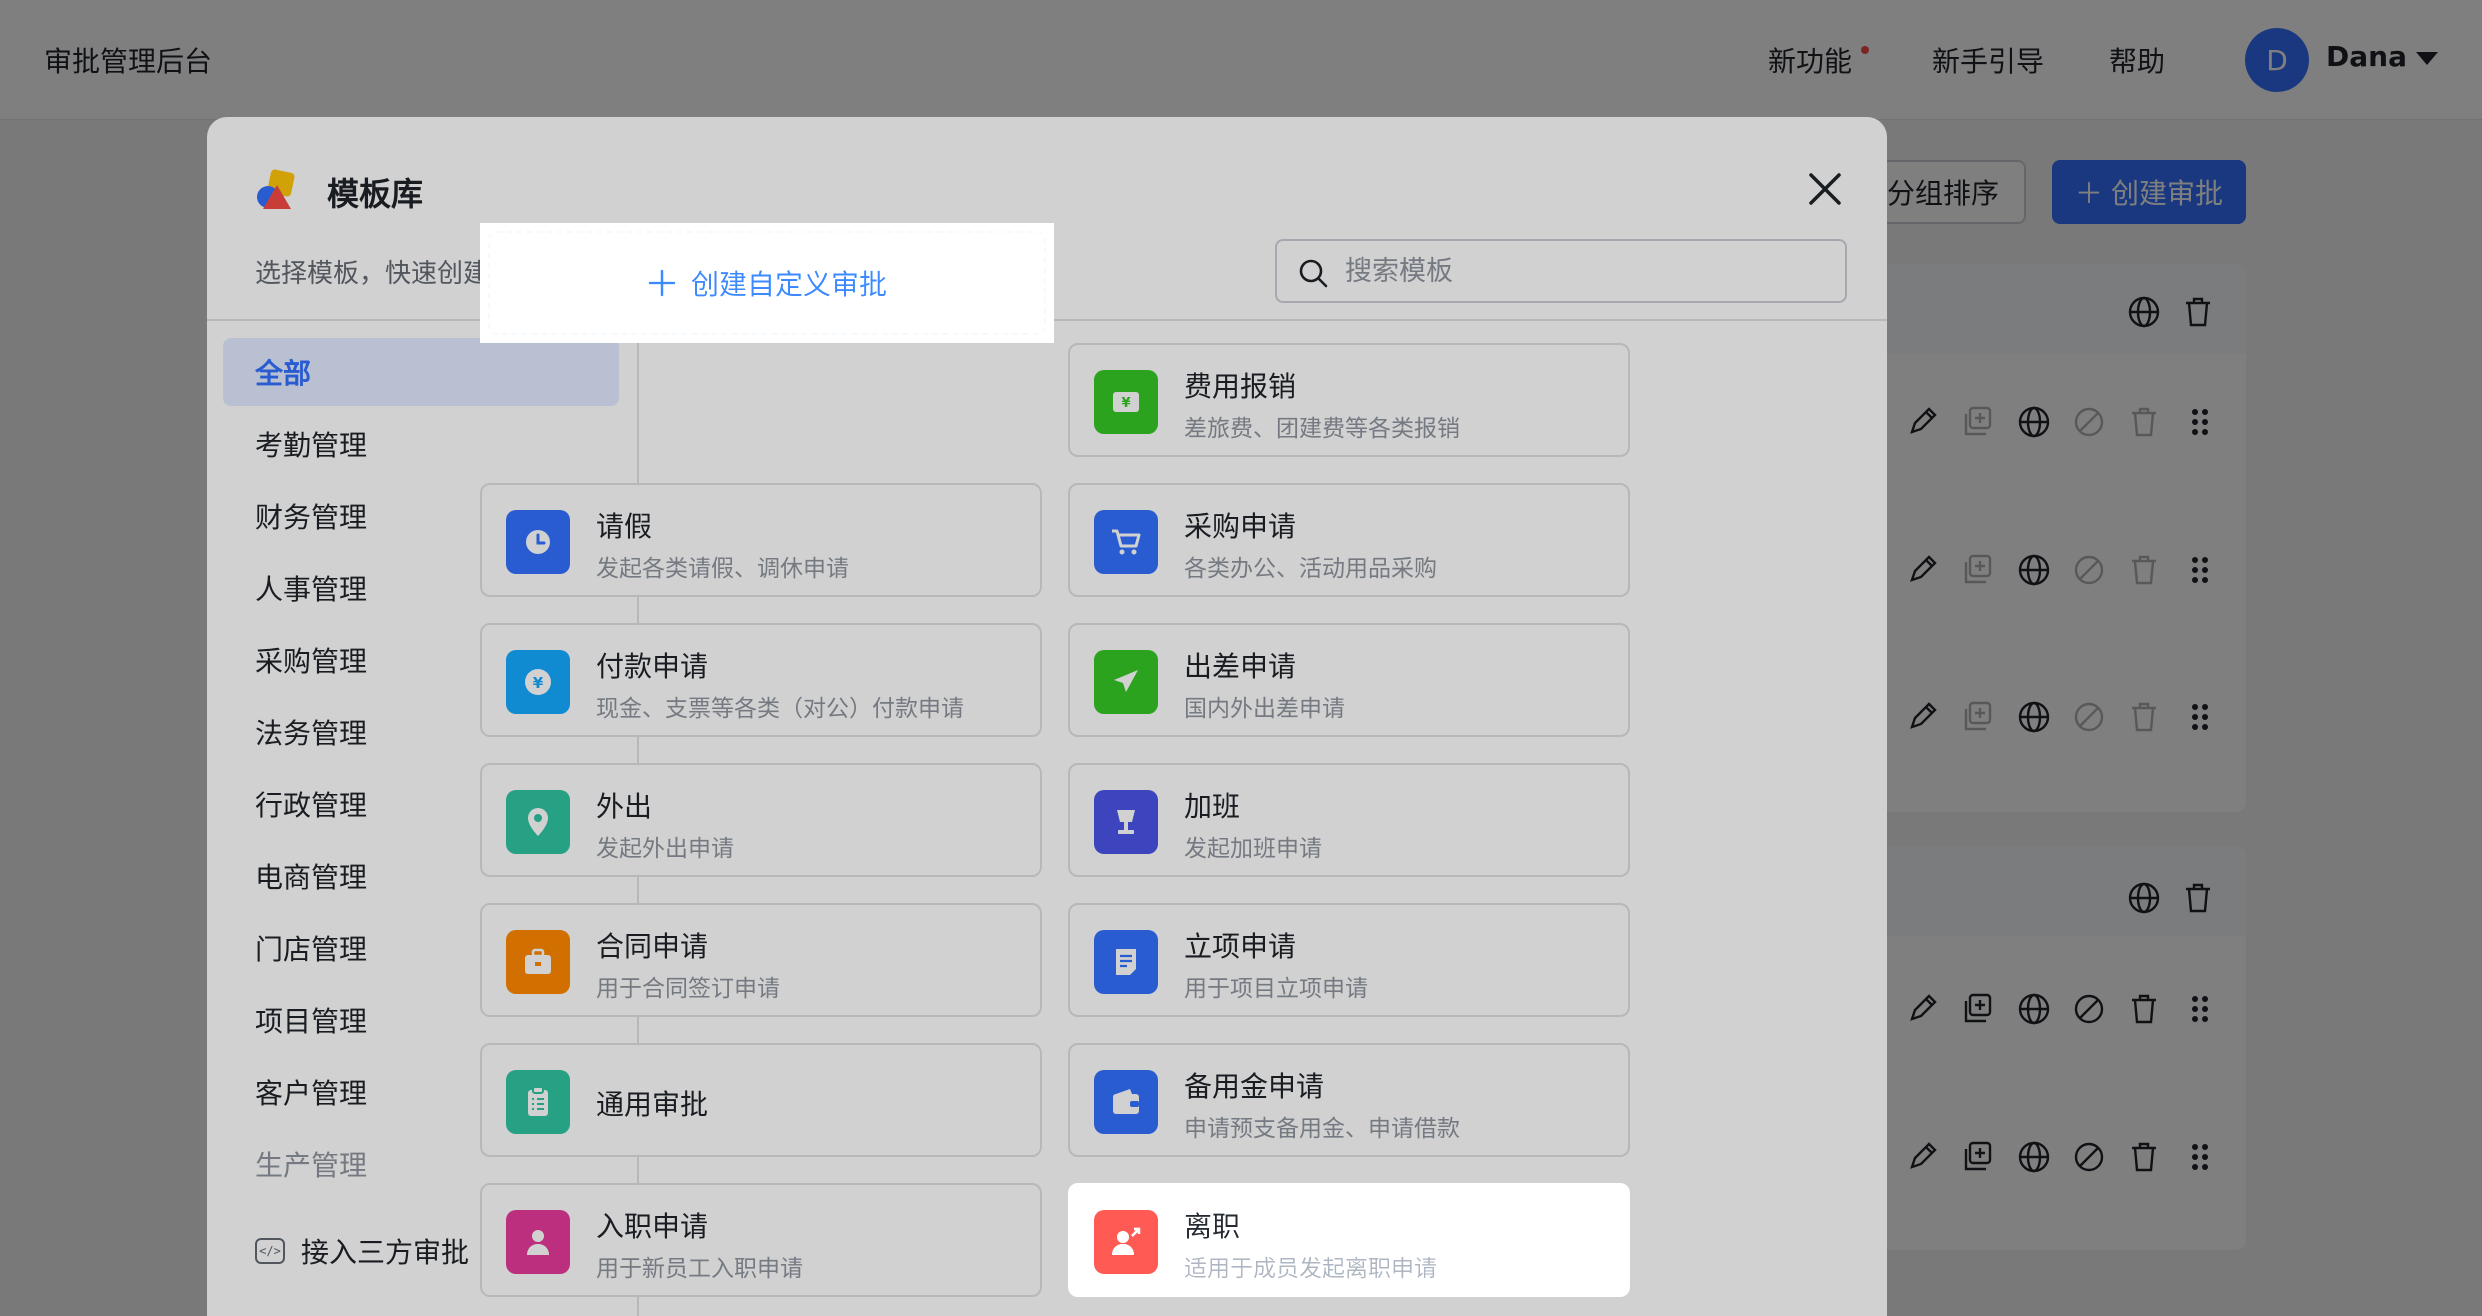 This screenshot has height=1316, width=2482. I want to click on template-name: 加班, so click(1212, 806).